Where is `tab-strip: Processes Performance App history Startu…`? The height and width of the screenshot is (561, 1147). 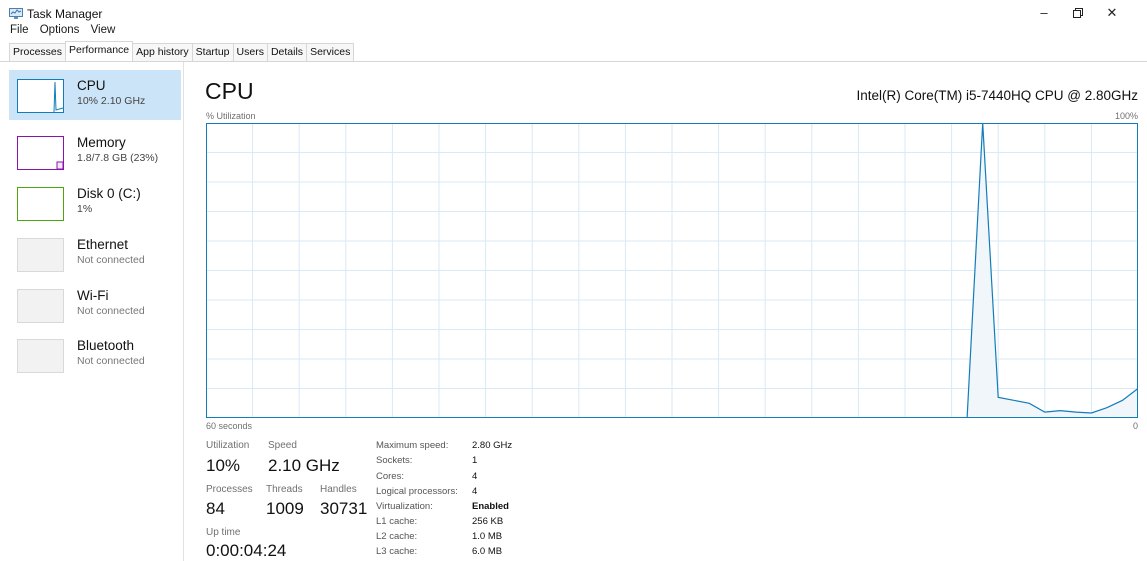
tab-strip: Processes Performance App history Startu… is located at coordinates (182, 51).